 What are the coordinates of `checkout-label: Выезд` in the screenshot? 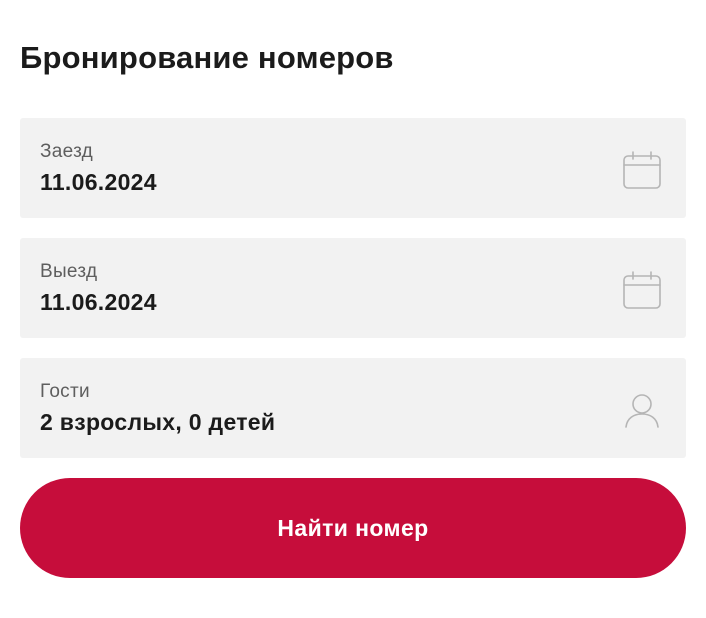 It's located at (69, 271).